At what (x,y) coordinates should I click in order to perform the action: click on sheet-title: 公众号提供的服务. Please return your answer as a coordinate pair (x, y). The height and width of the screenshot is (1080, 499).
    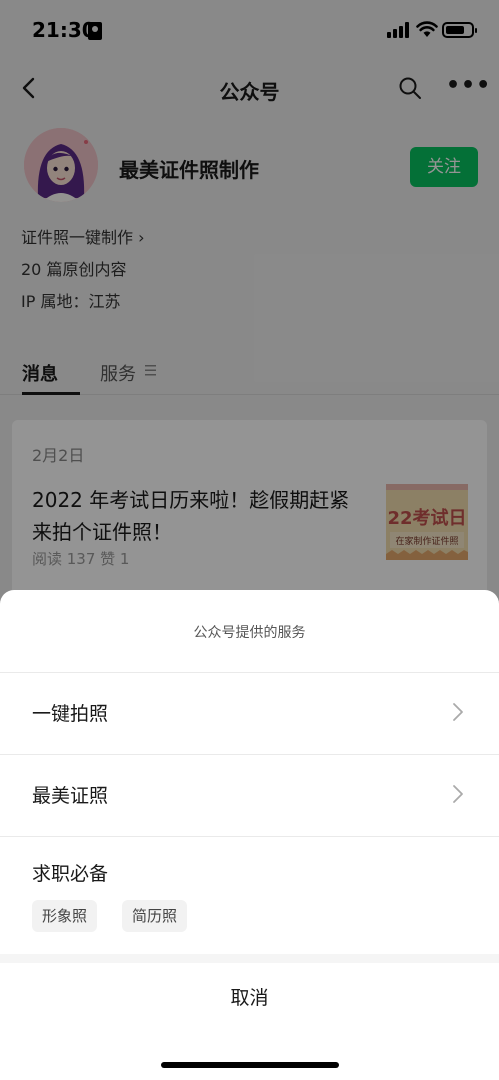
    Looking at the image, I should click on (249, 633).